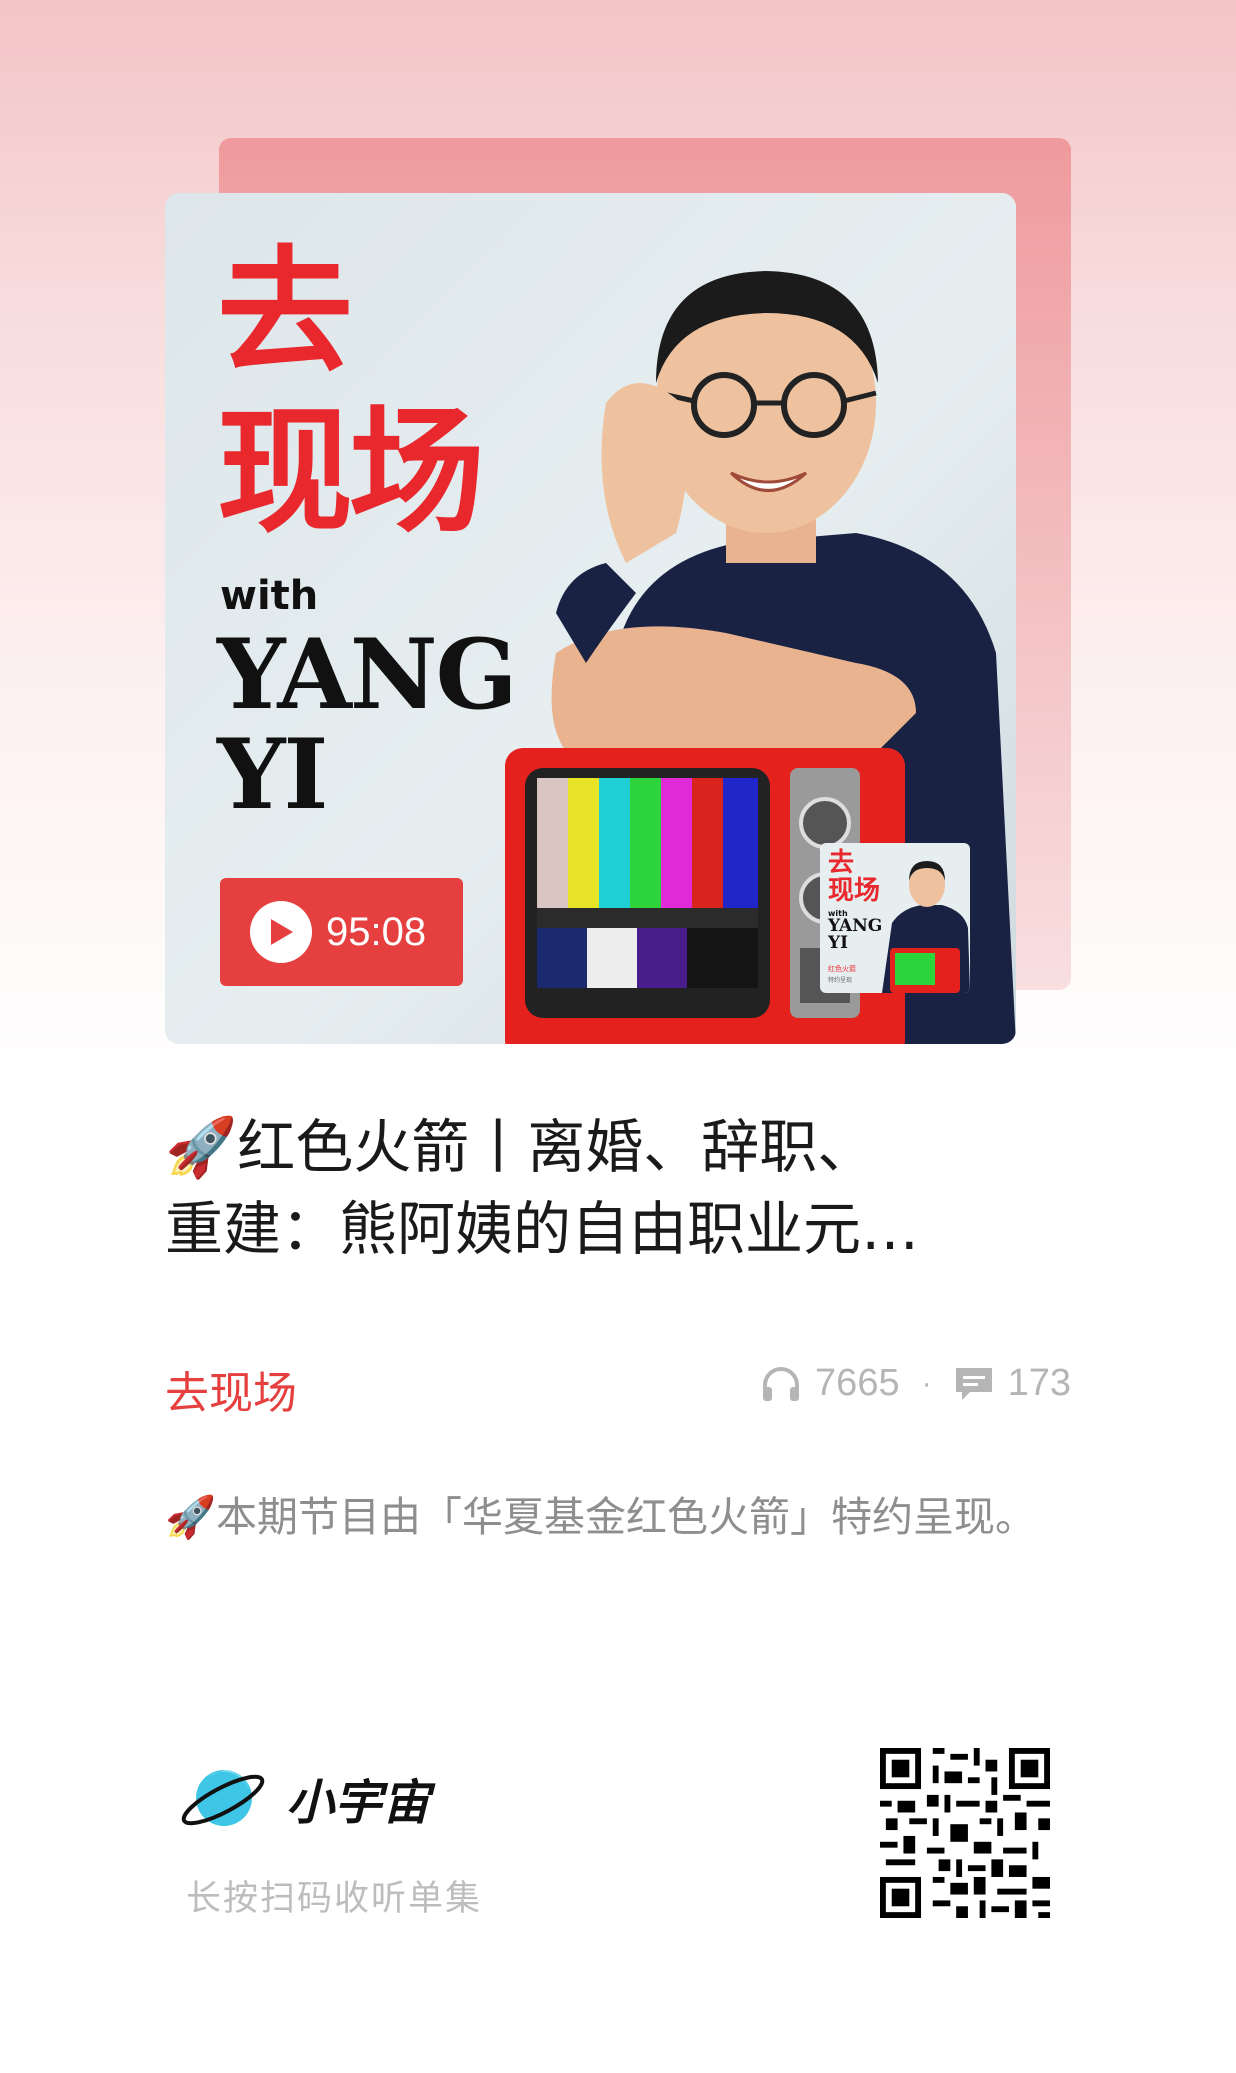 This screenshot has width=1236, height=2073. What do you see at coordinates (334, 1899) in the screenshot?
I see `scan-hint: 长按扫码收听单集` at bounding box center [334, 1899].